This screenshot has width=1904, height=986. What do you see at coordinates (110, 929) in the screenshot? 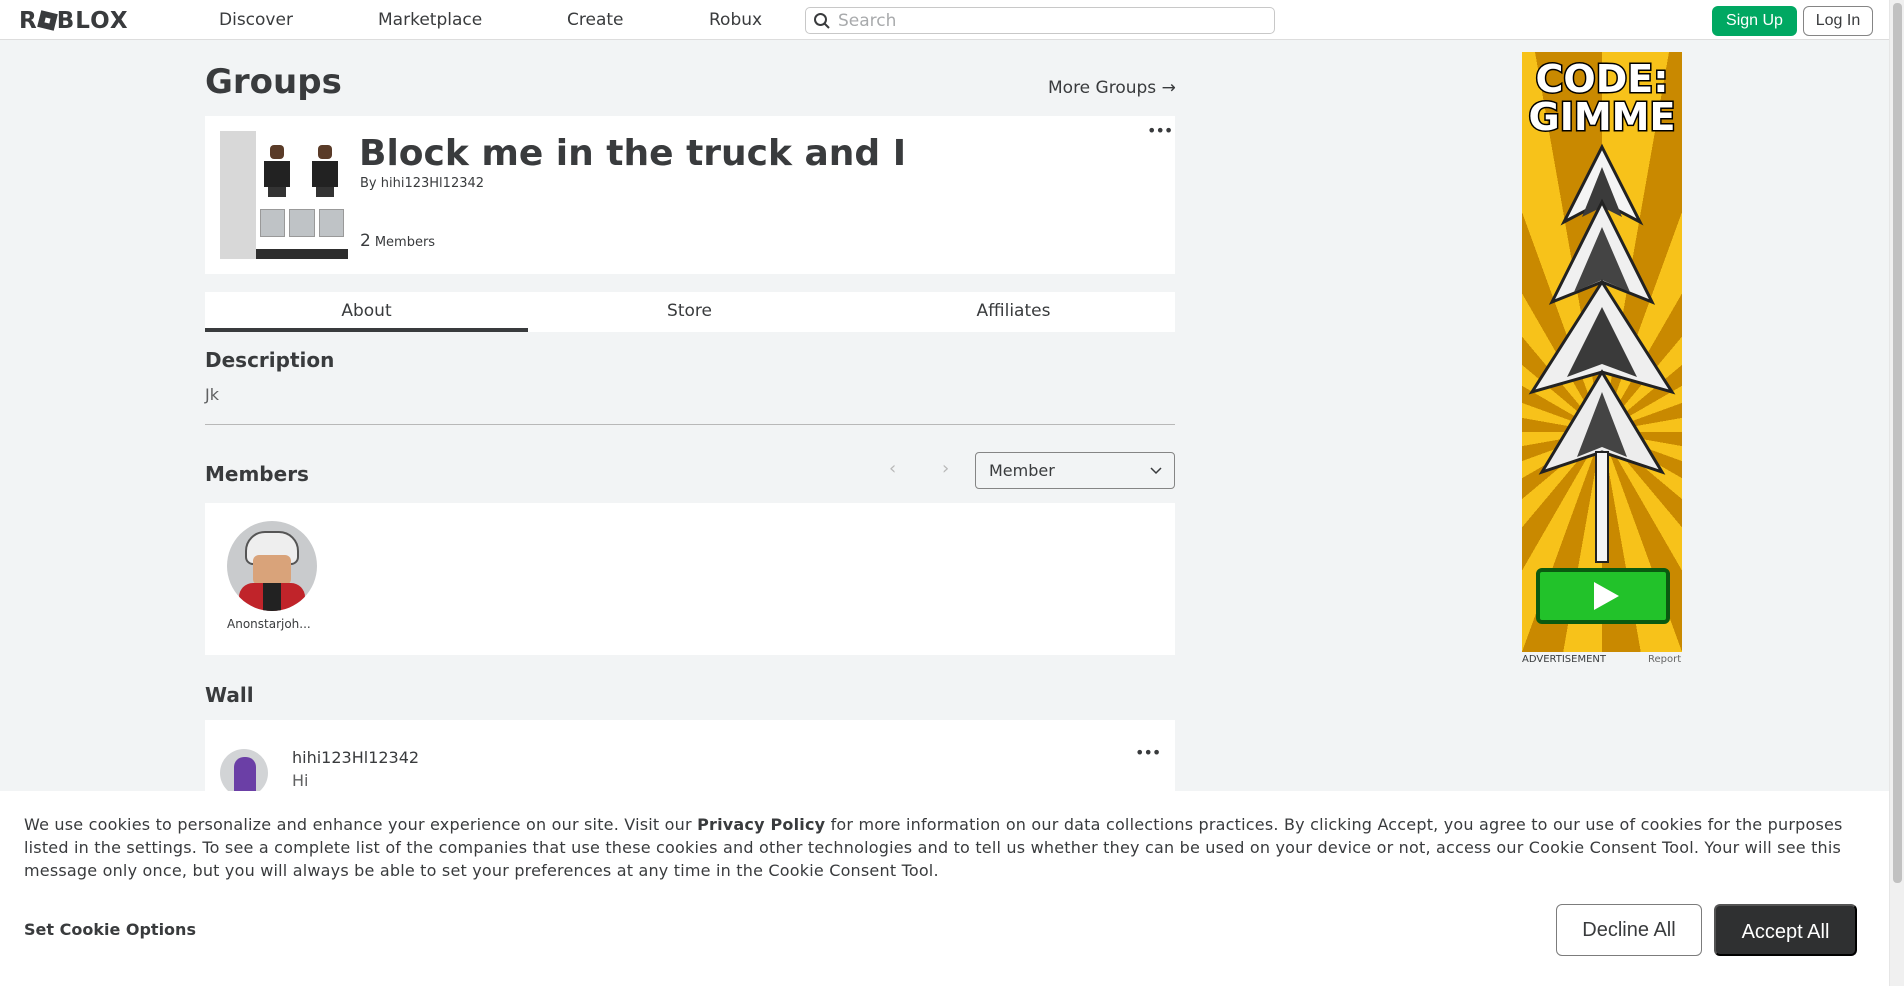
I see `set-cookie-options-link: Set Cookie Options` at bounding box center [110, 929].